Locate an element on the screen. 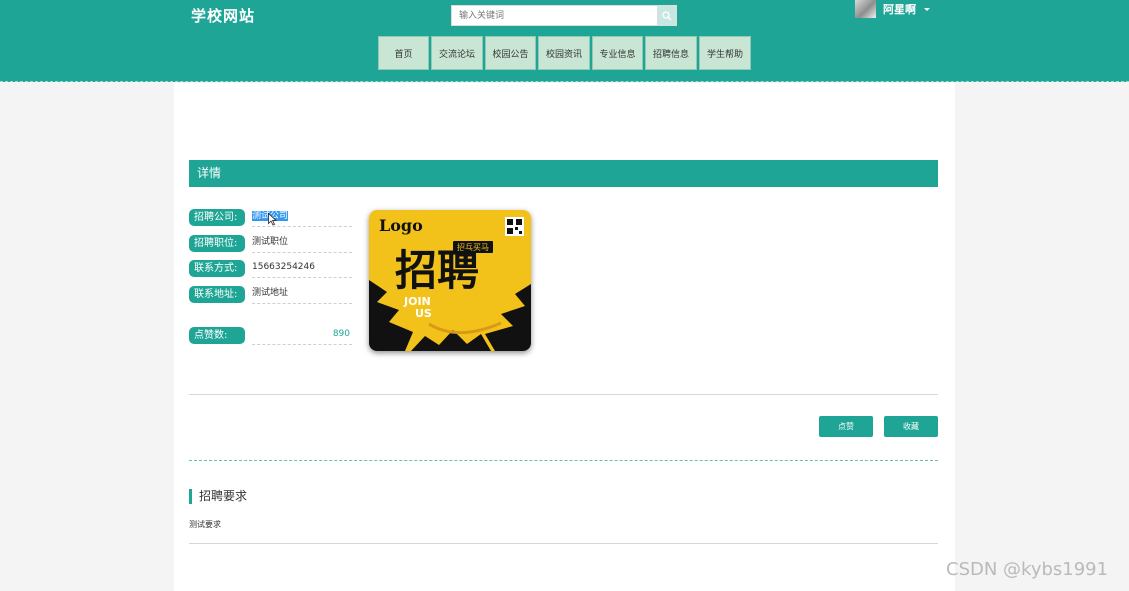 The height and width of the screenshot is (591, 1129). field-label-address: 联系地址: is located at coordinates (217, 294).